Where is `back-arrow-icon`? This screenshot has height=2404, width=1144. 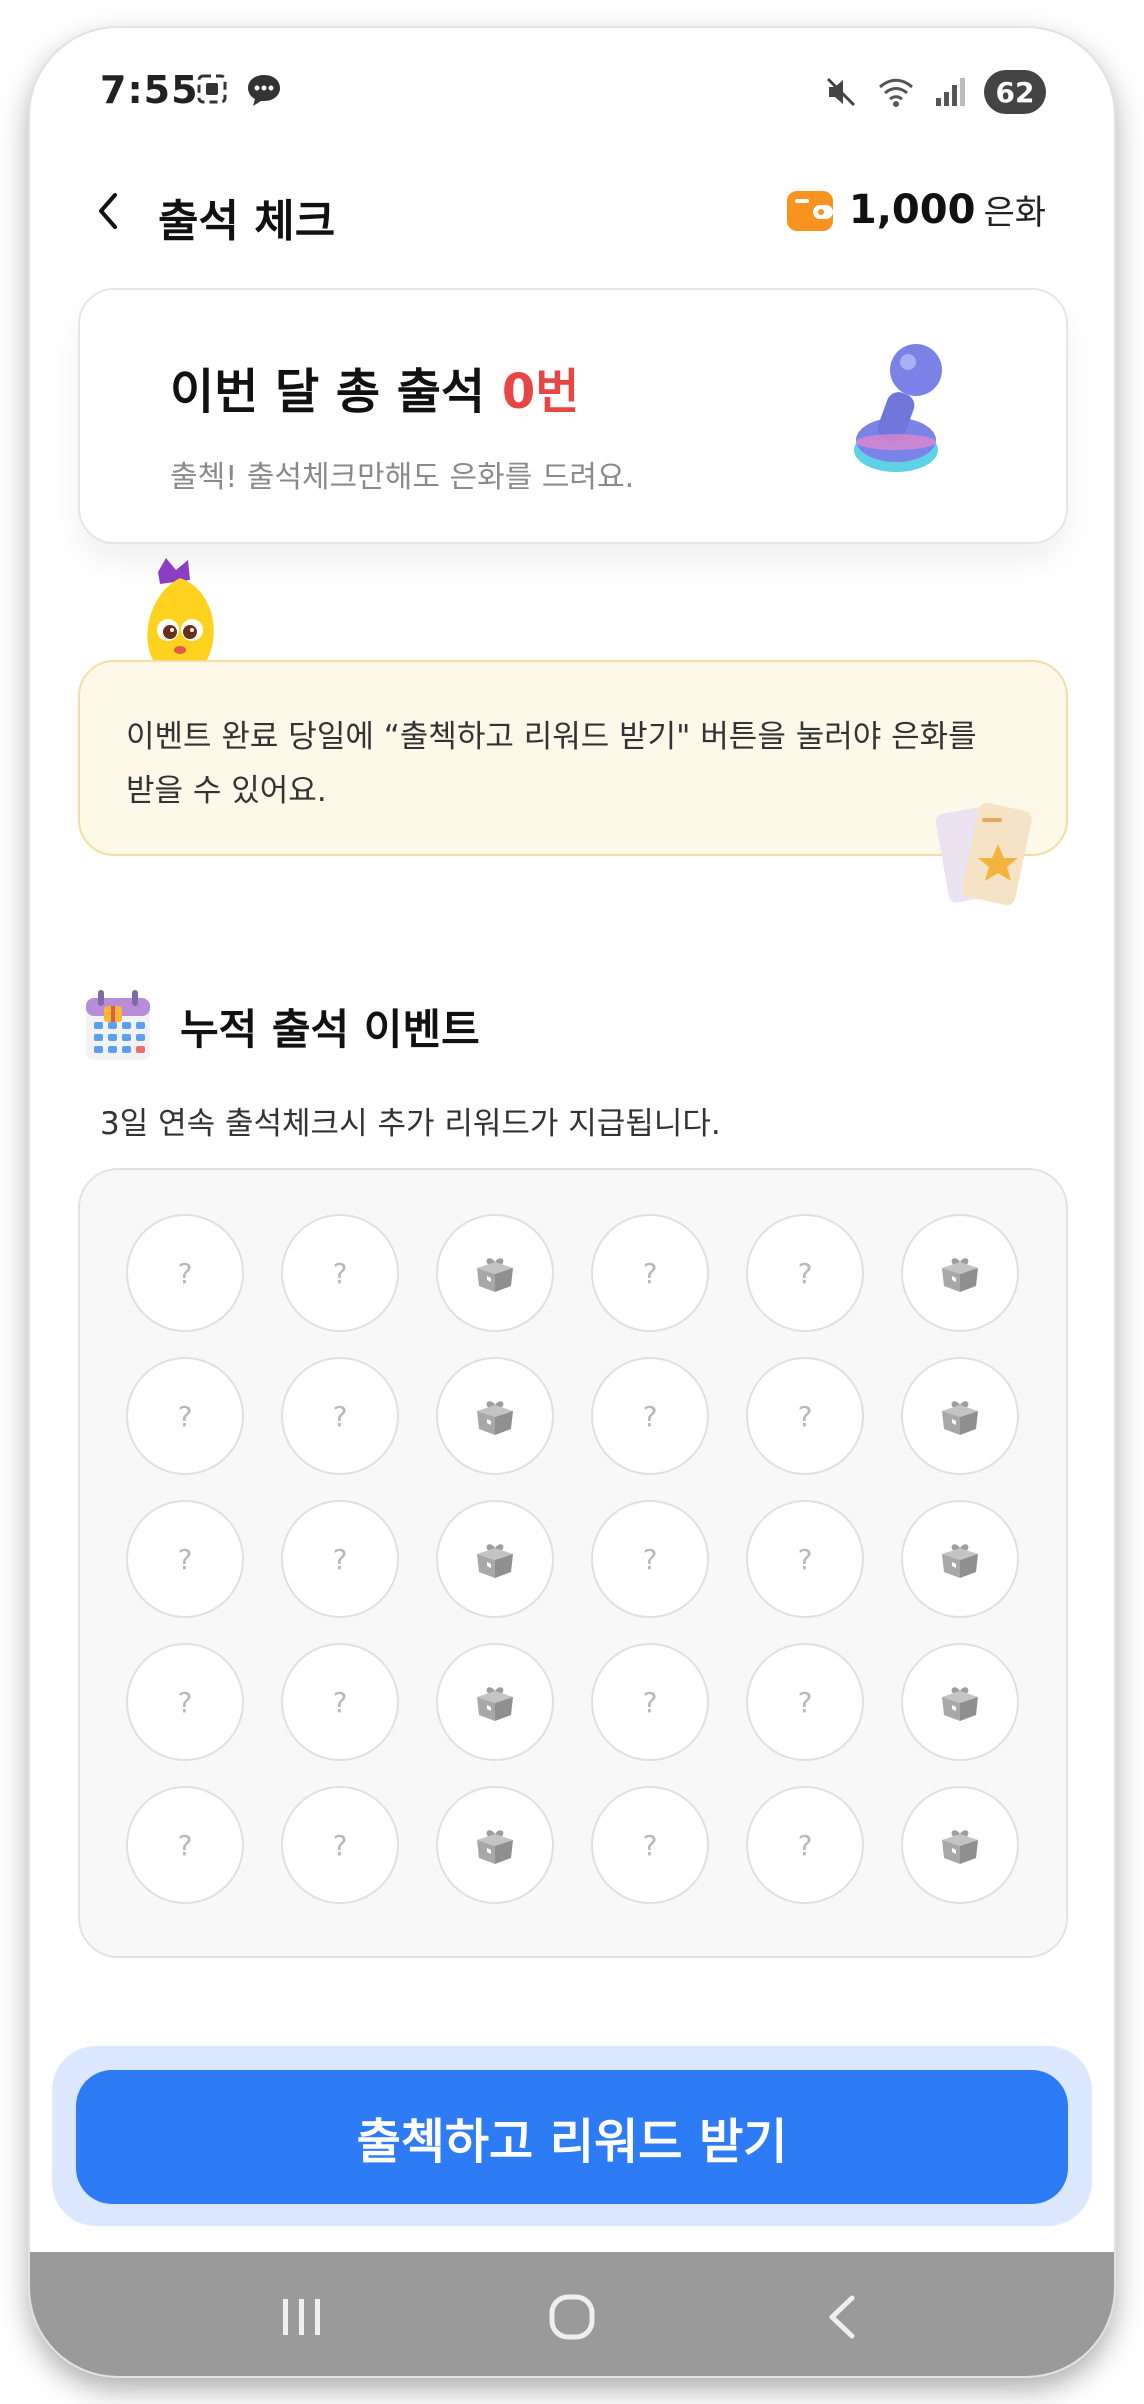 back-arrow-icon is located at coordinates (842, 2317).